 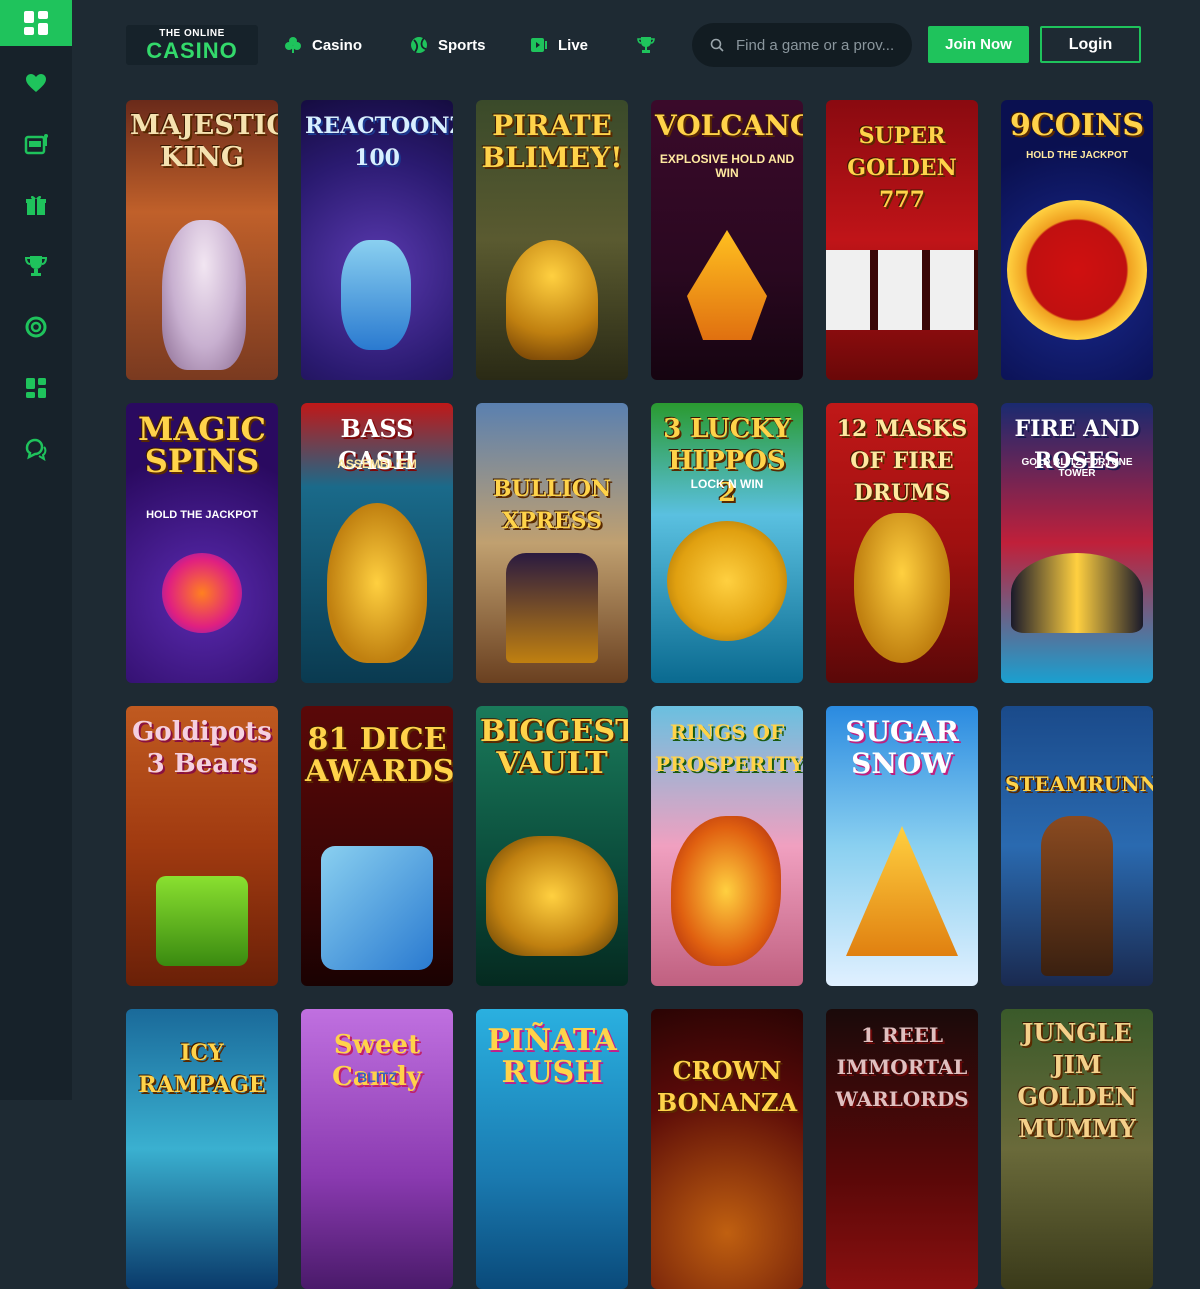 I want to click on game-tile: RINGS OF PROSPERITY, so click(x=727, y=846).